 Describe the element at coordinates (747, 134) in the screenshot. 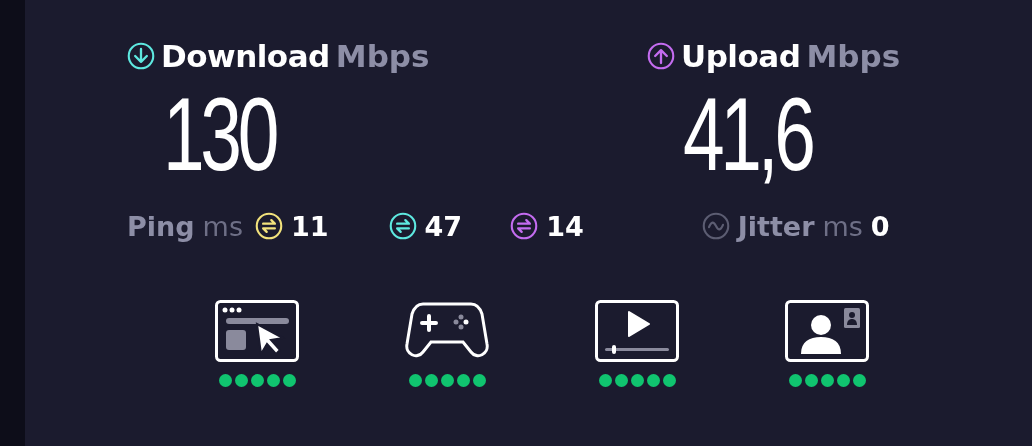

I see `speed-value: 41,6` at that location.